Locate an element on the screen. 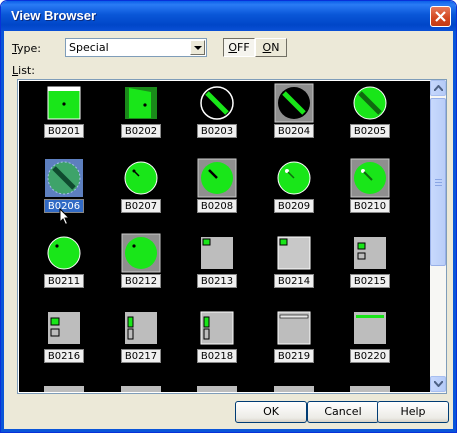 This screenshot has height=433, width=457. view-item-b0211: B0211 is located at coordinates (64, 267).